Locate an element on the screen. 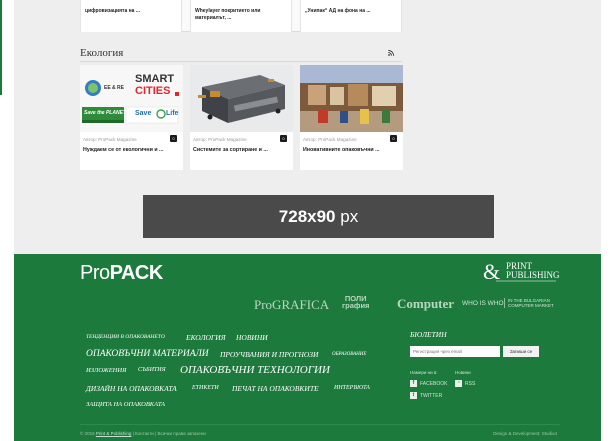 This screenshot has width=613, height=441. computer-logo: Computer is located at coordinates (425, 304).